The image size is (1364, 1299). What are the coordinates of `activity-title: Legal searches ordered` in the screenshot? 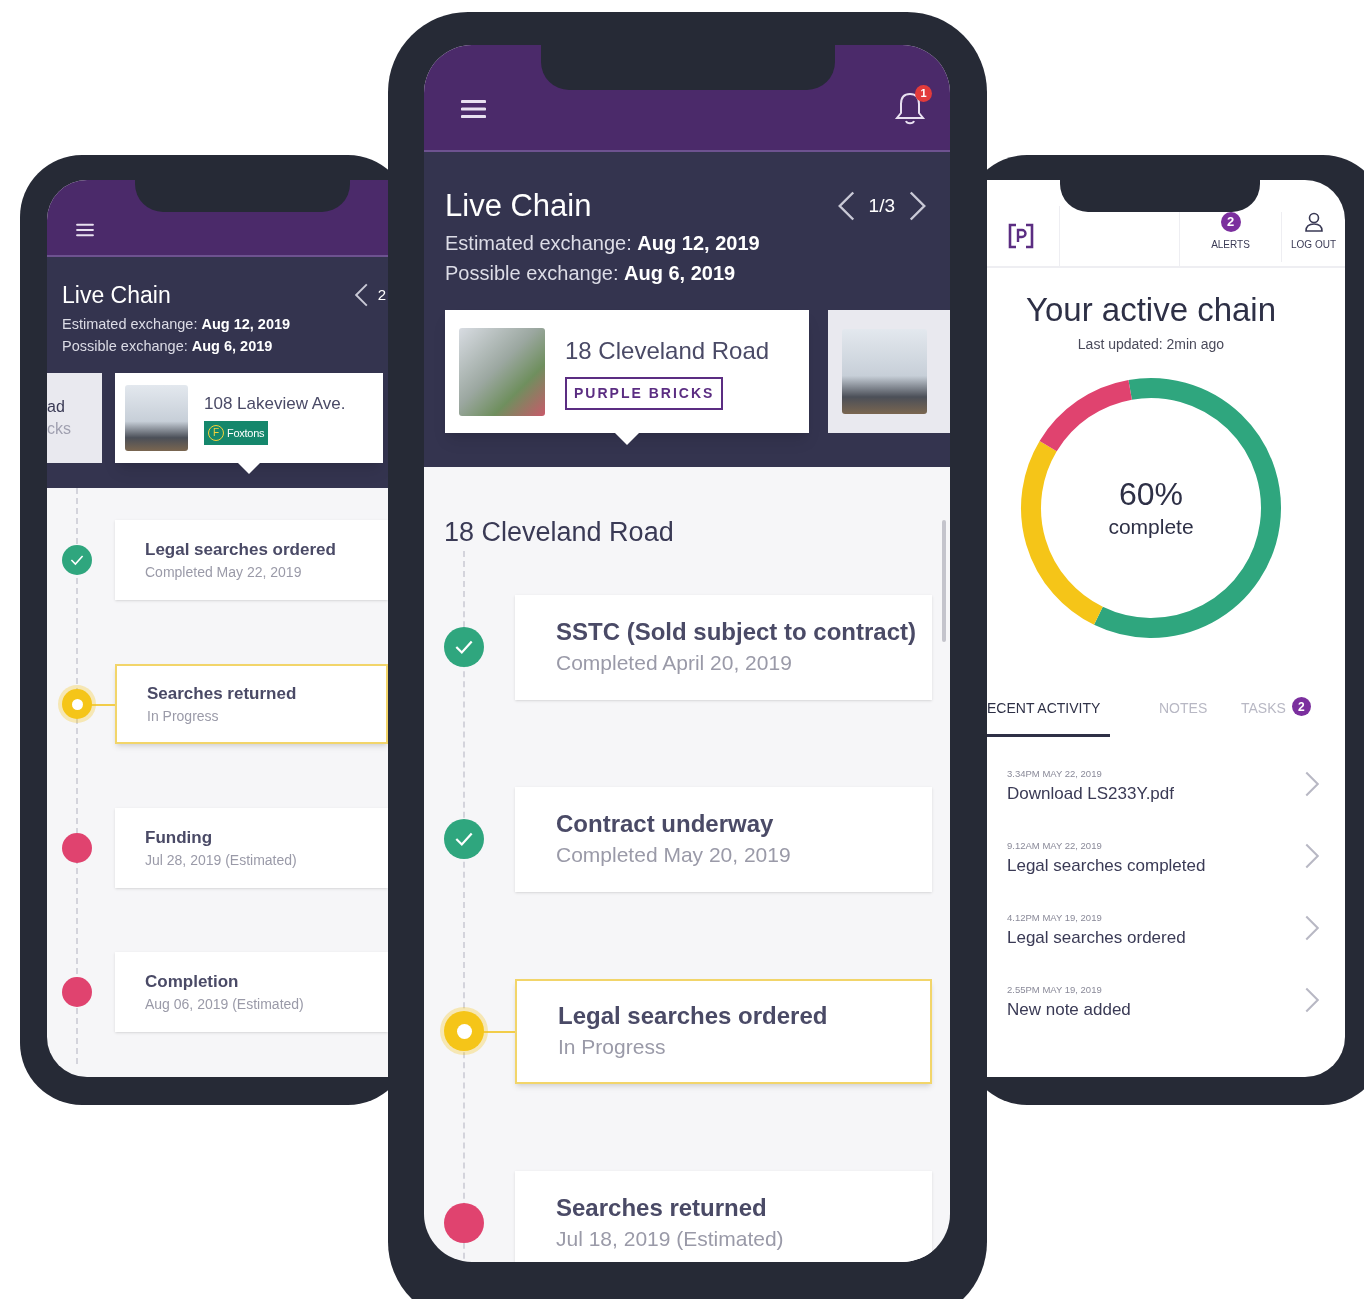 It's located at (1096, 938).